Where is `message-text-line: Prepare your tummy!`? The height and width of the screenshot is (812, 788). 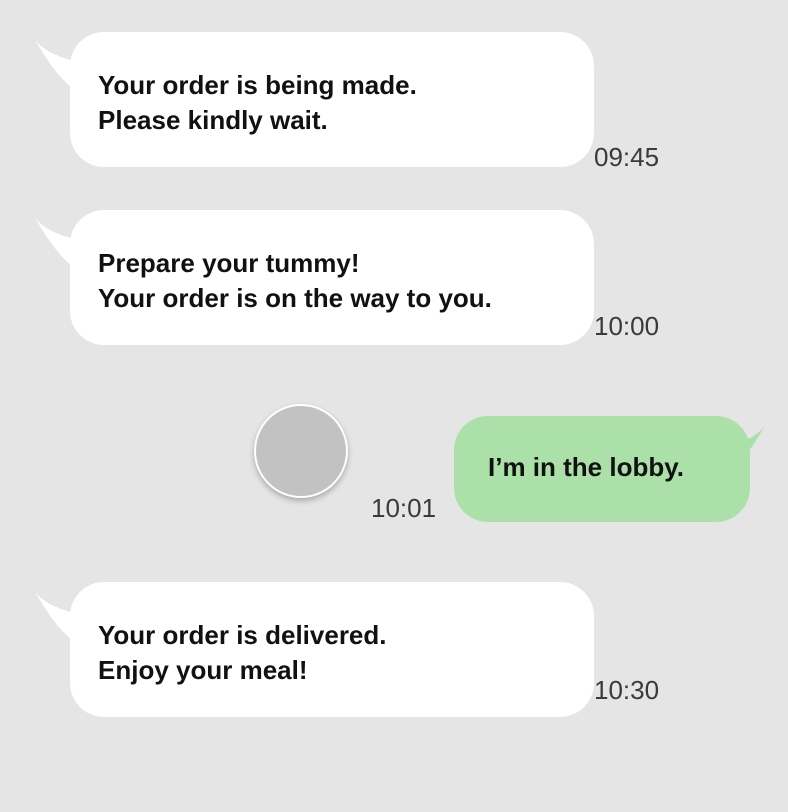 message-text-line: Prepare your tummy! is located at coordinates (229, 263).